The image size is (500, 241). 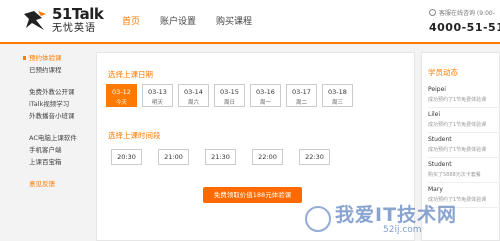 I want to click on time-option: 22:30, so click(x=314, y=157).